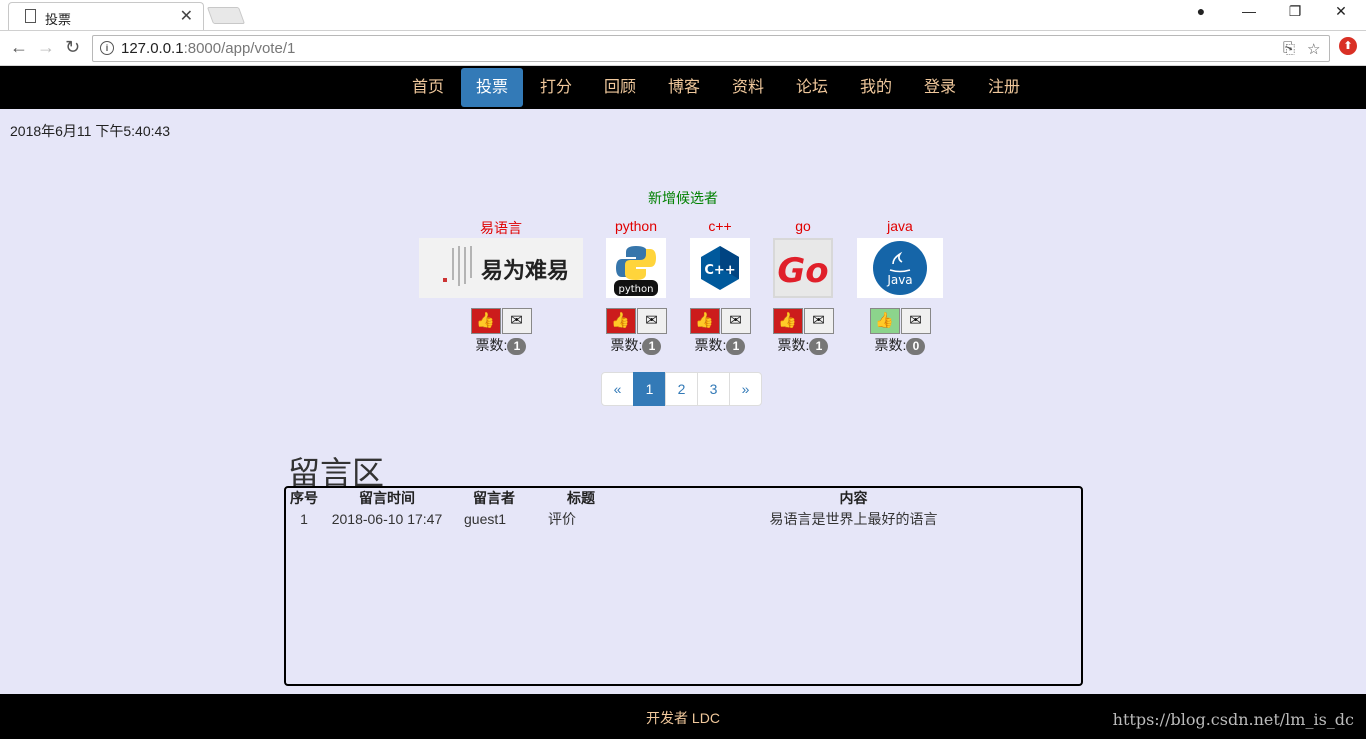  I want to click on svg-text: C++, so click(719, 270).